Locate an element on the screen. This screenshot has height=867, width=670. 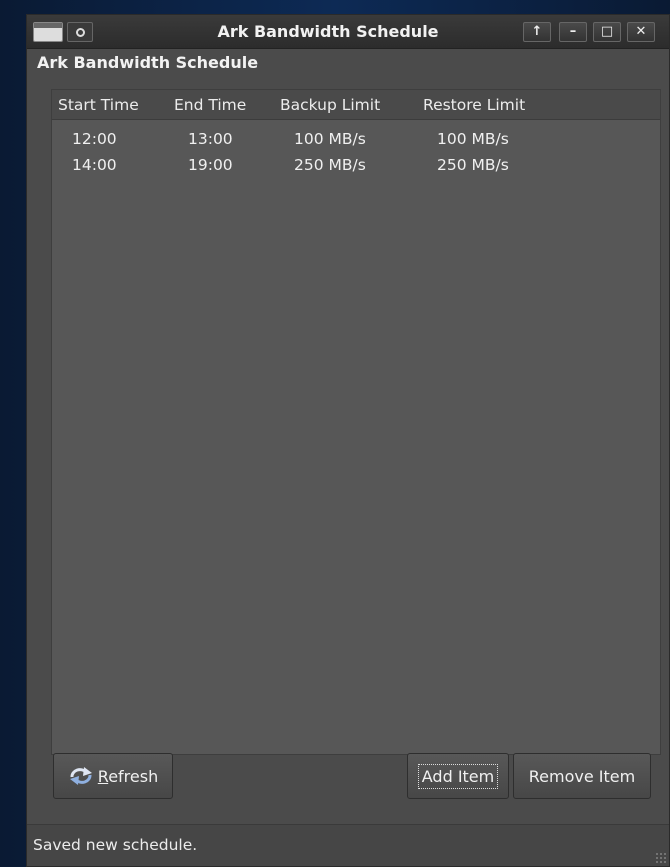
column-header-backup-limit: Backup Limit is located at coordinates (345, 105).